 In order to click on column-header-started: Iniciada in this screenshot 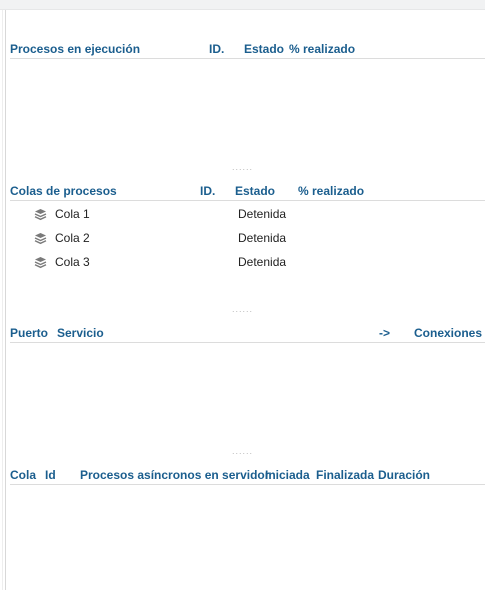, I will do `click(287, 475)`.